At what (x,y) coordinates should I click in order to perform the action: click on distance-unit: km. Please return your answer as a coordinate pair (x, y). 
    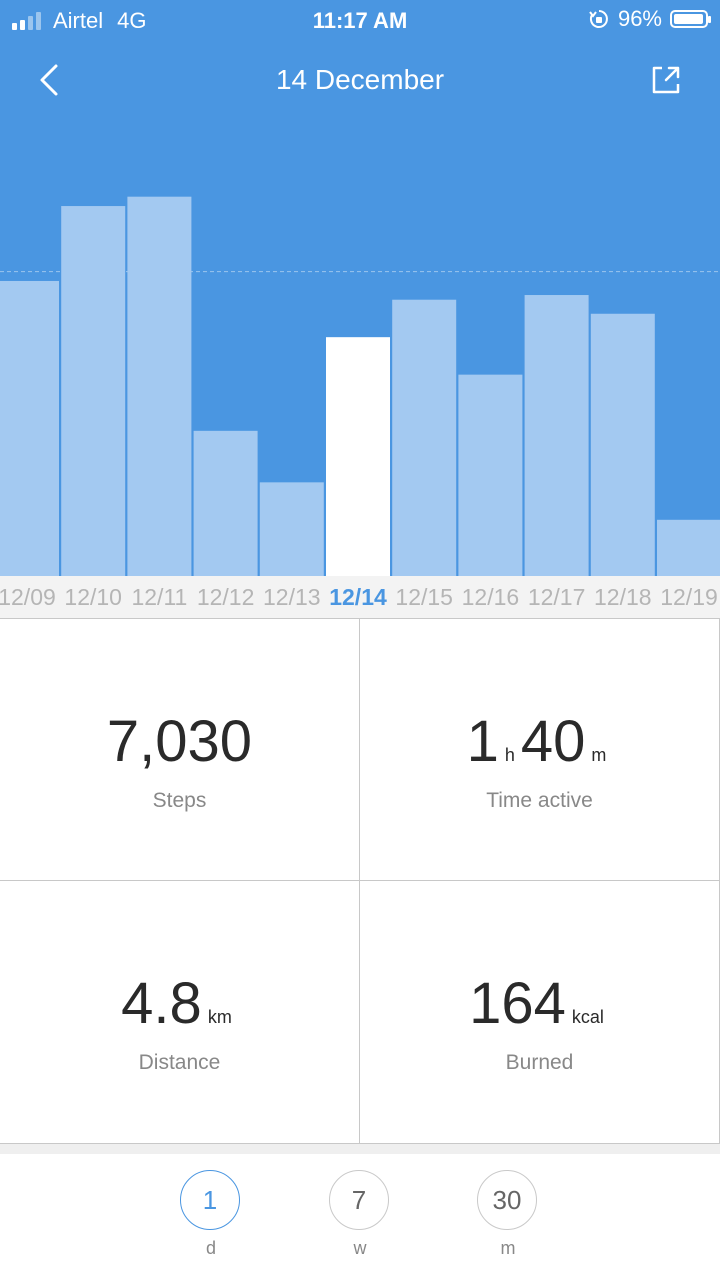
    Looking at the image, I should click on (219, 1017).